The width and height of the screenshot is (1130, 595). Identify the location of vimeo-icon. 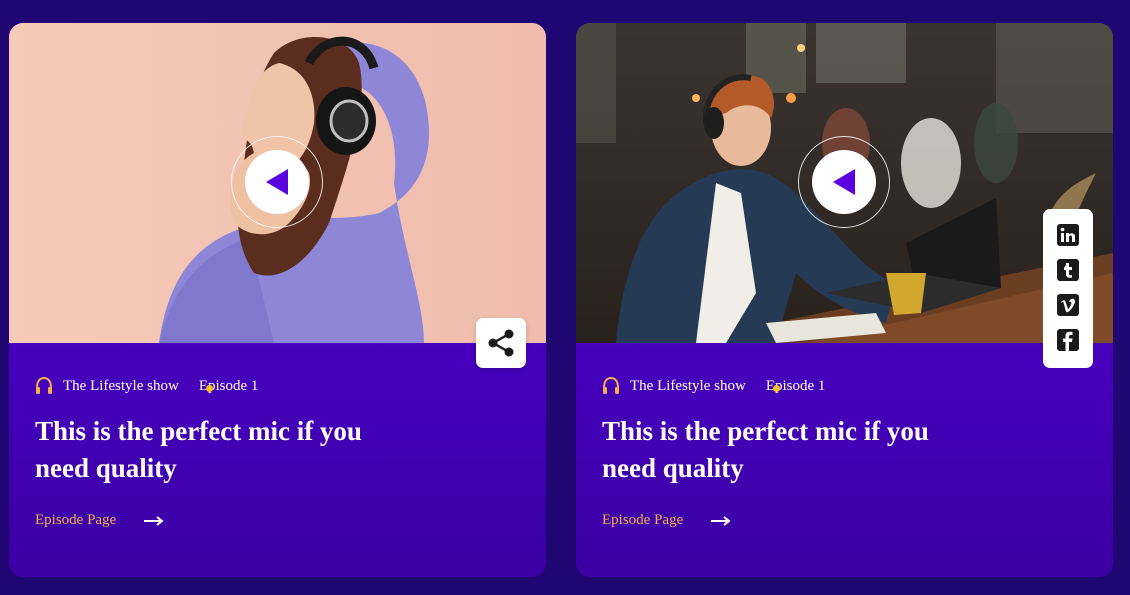
(1068, 305).